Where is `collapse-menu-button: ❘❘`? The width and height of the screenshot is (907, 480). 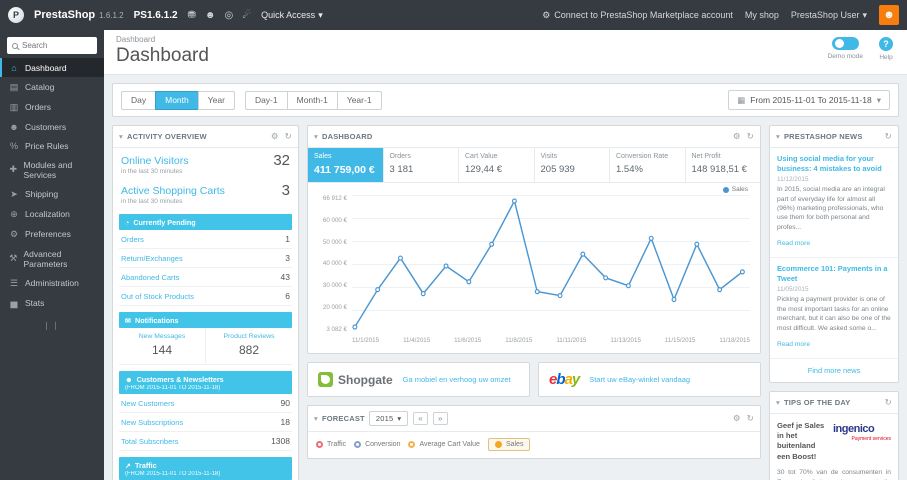 collapse-menu-button: ❘❘ is located at coordinates (52, 325).